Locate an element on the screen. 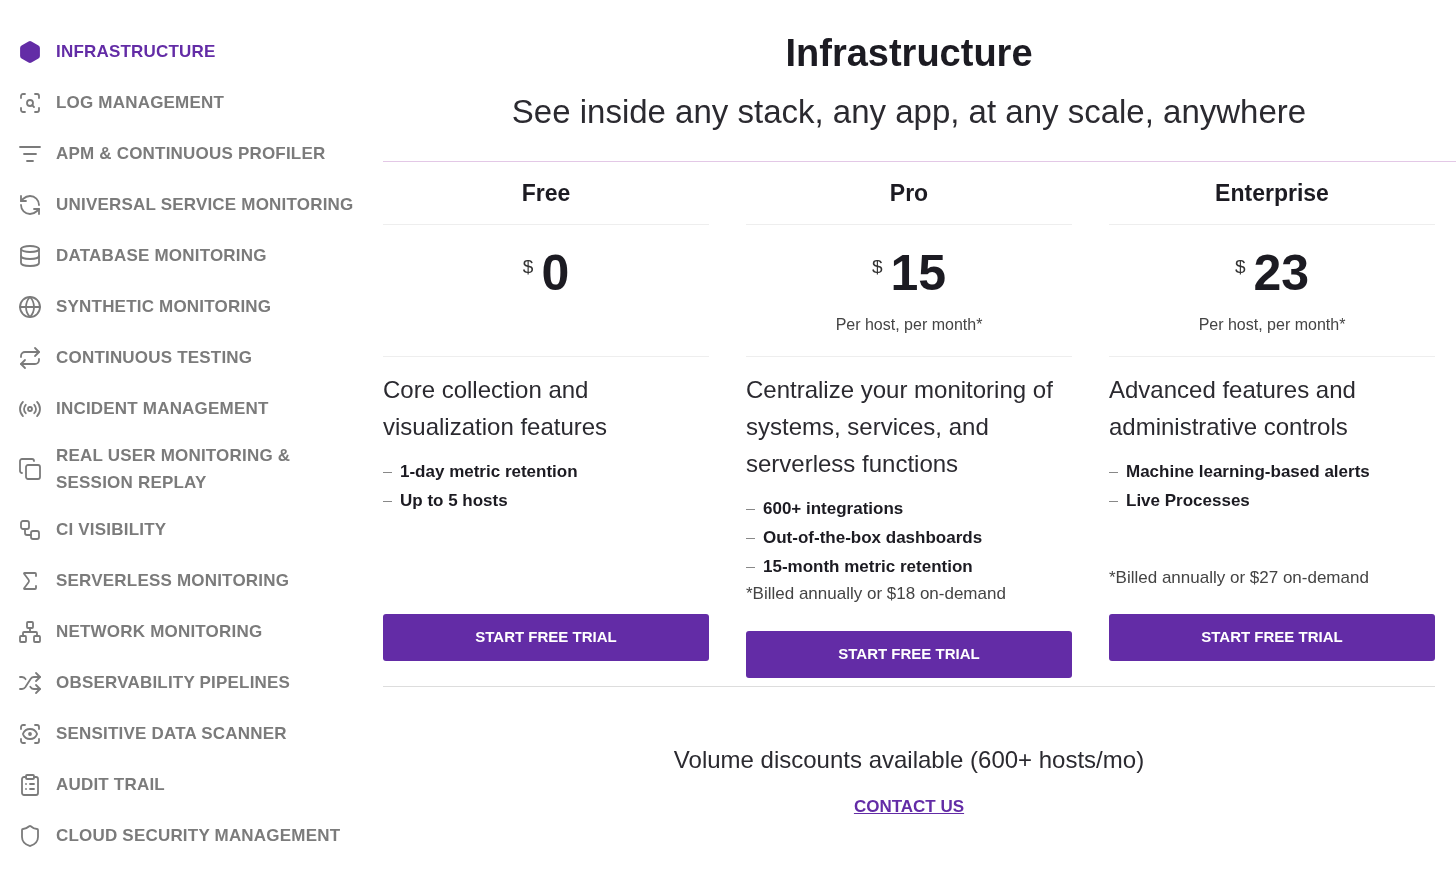 This screenshot has width=1456, height=881. sidebar-item: CLOUD SECURITY MANAGEMENT is located at coordinates (191, 835).